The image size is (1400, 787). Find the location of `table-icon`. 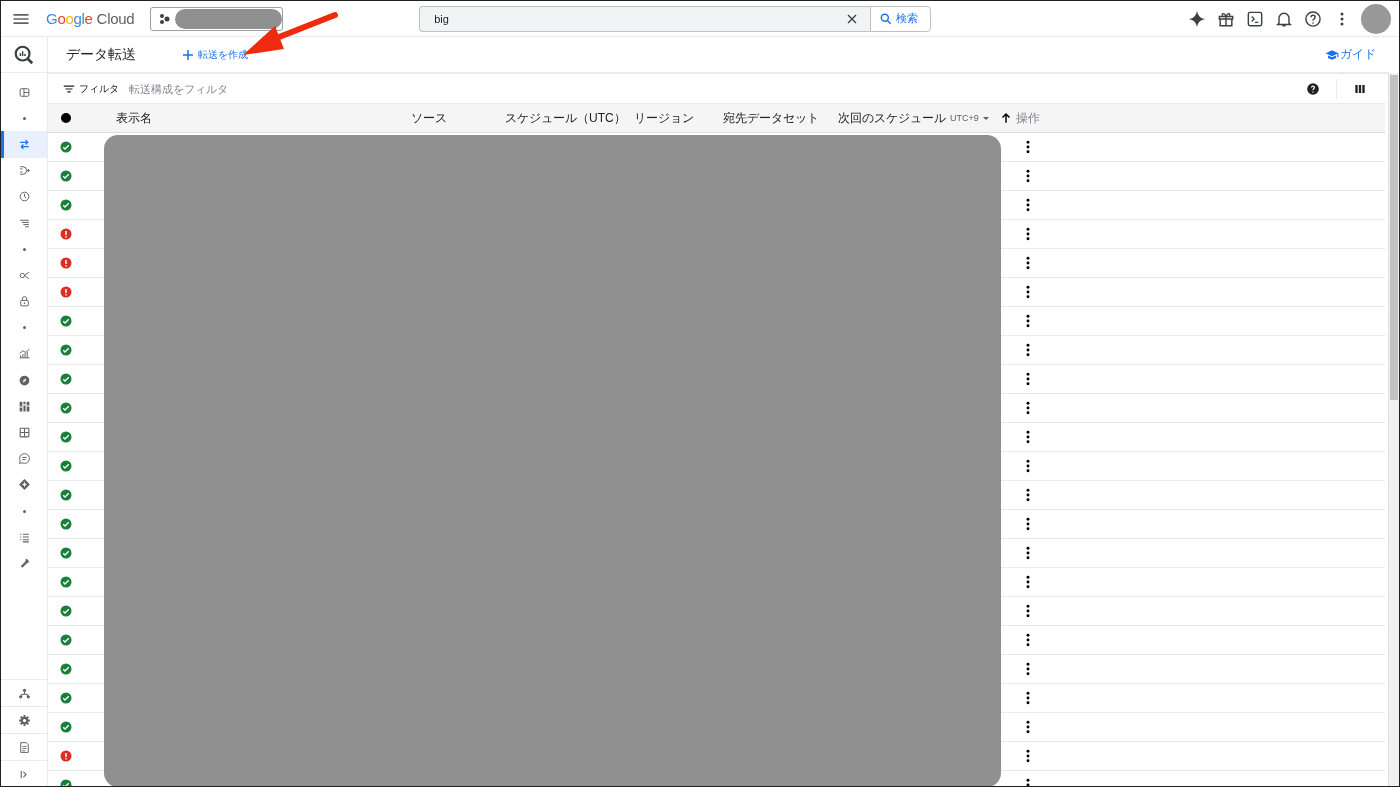

table-icon is located at coordinates (24, 433).